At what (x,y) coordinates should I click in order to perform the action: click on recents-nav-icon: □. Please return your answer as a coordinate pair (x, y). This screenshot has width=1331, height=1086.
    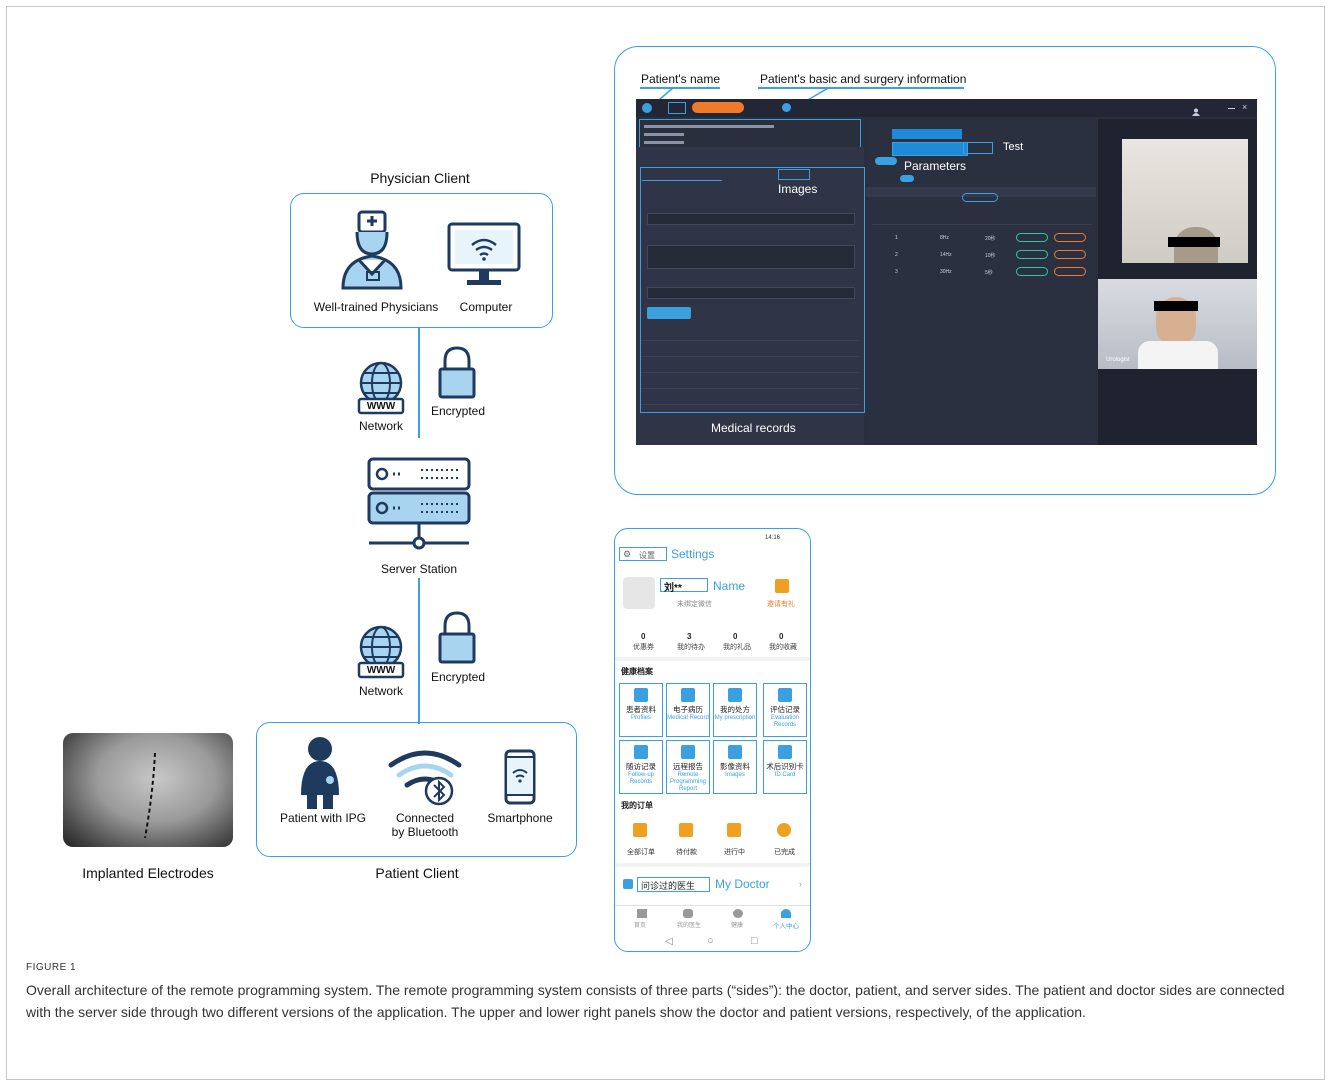
    Looking at the image, I should click on (754, 941).